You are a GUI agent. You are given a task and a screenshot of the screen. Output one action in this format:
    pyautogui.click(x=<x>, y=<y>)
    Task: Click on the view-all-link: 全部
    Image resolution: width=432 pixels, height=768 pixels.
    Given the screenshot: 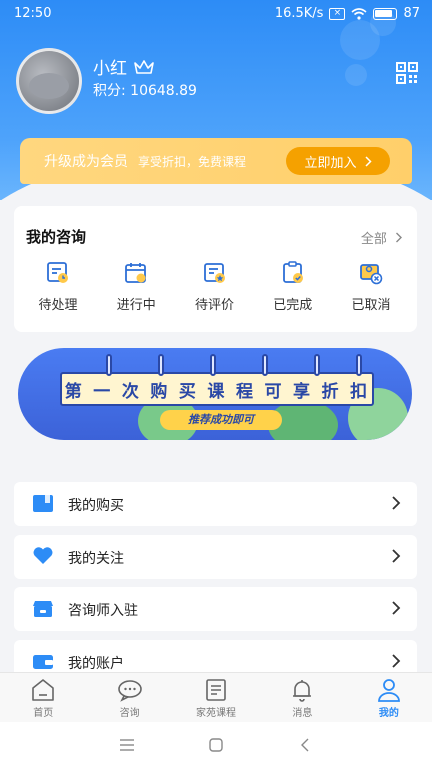 What is the action you would take?
    pyautogui.click(x=382, y=237)
    